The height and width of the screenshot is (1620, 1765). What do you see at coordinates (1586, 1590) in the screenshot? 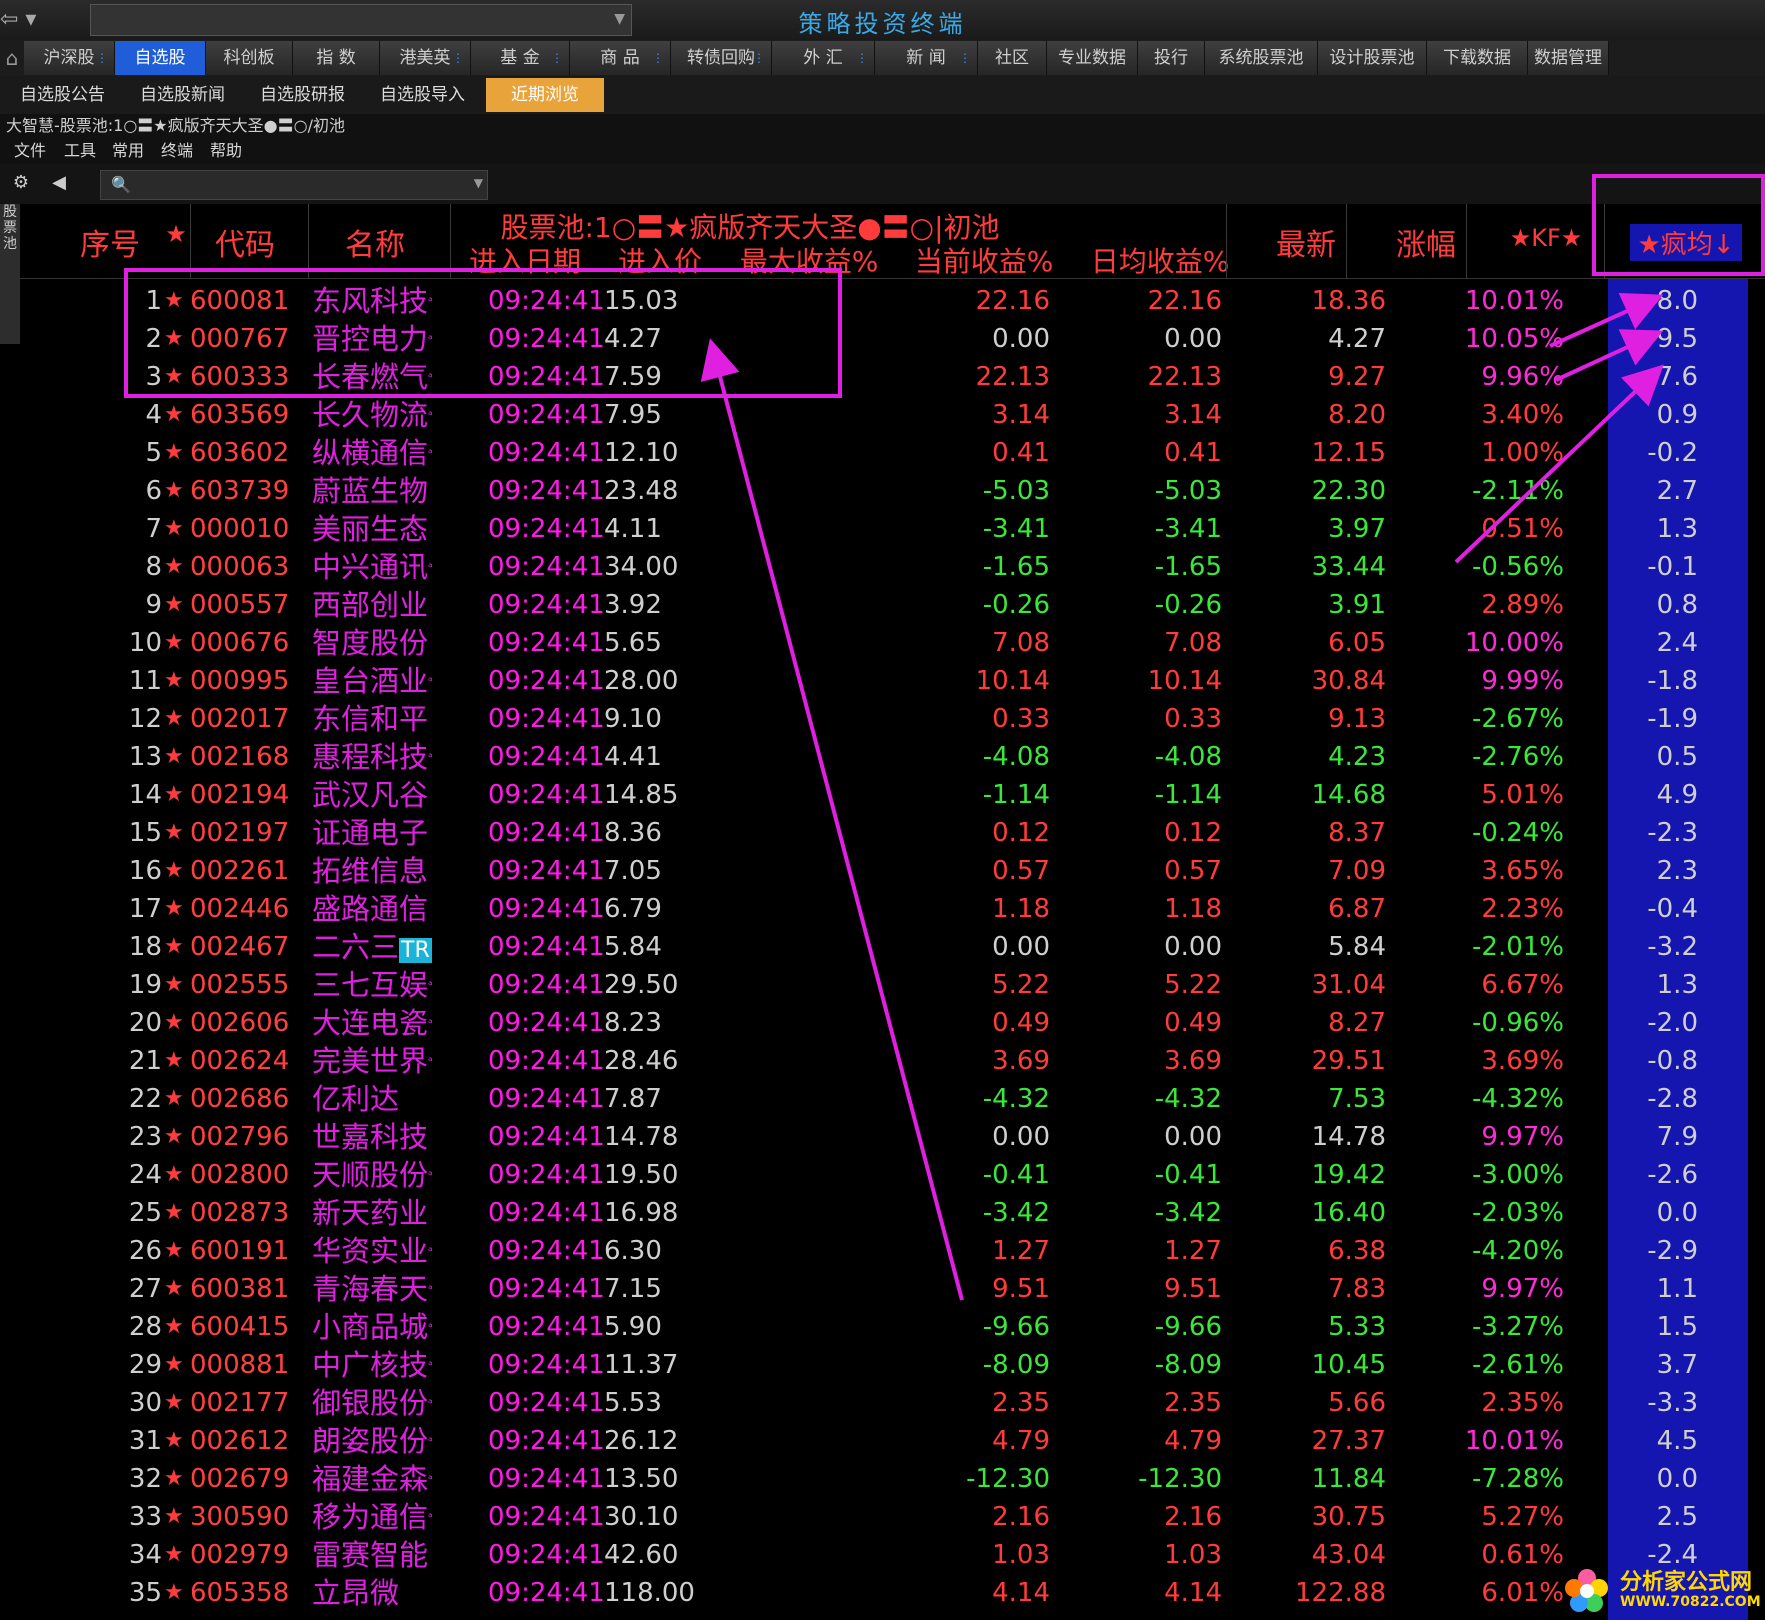
I see `flower-logo-icon` at bounding box center [1586, 1590].